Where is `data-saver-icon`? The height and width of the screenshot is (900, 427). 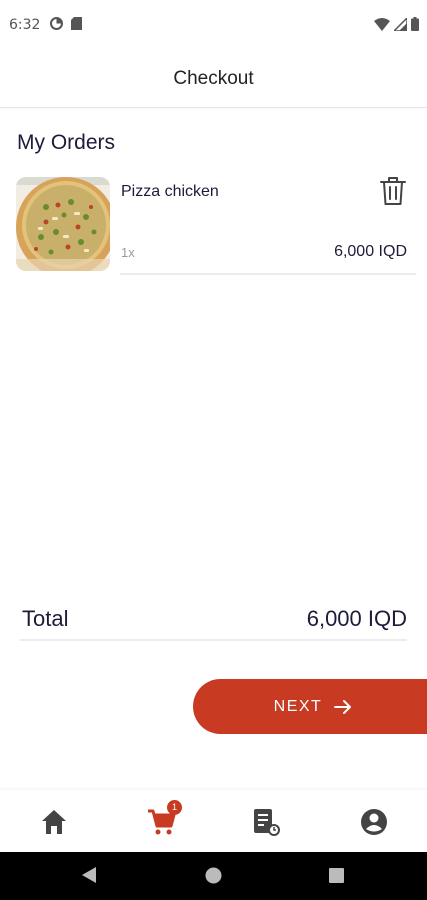 data-saver-icon is located at coordinates (56, 23).